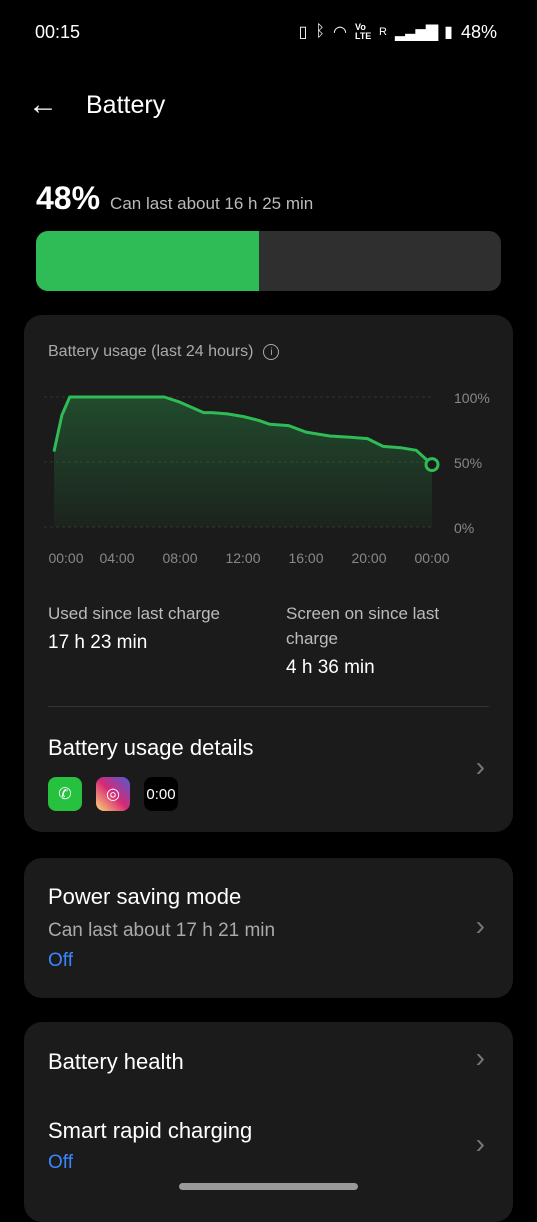  Describe the element at coordinates (330, 667) in the screenshot. I see `screen-on-value: 4 h 36 min` at that location.